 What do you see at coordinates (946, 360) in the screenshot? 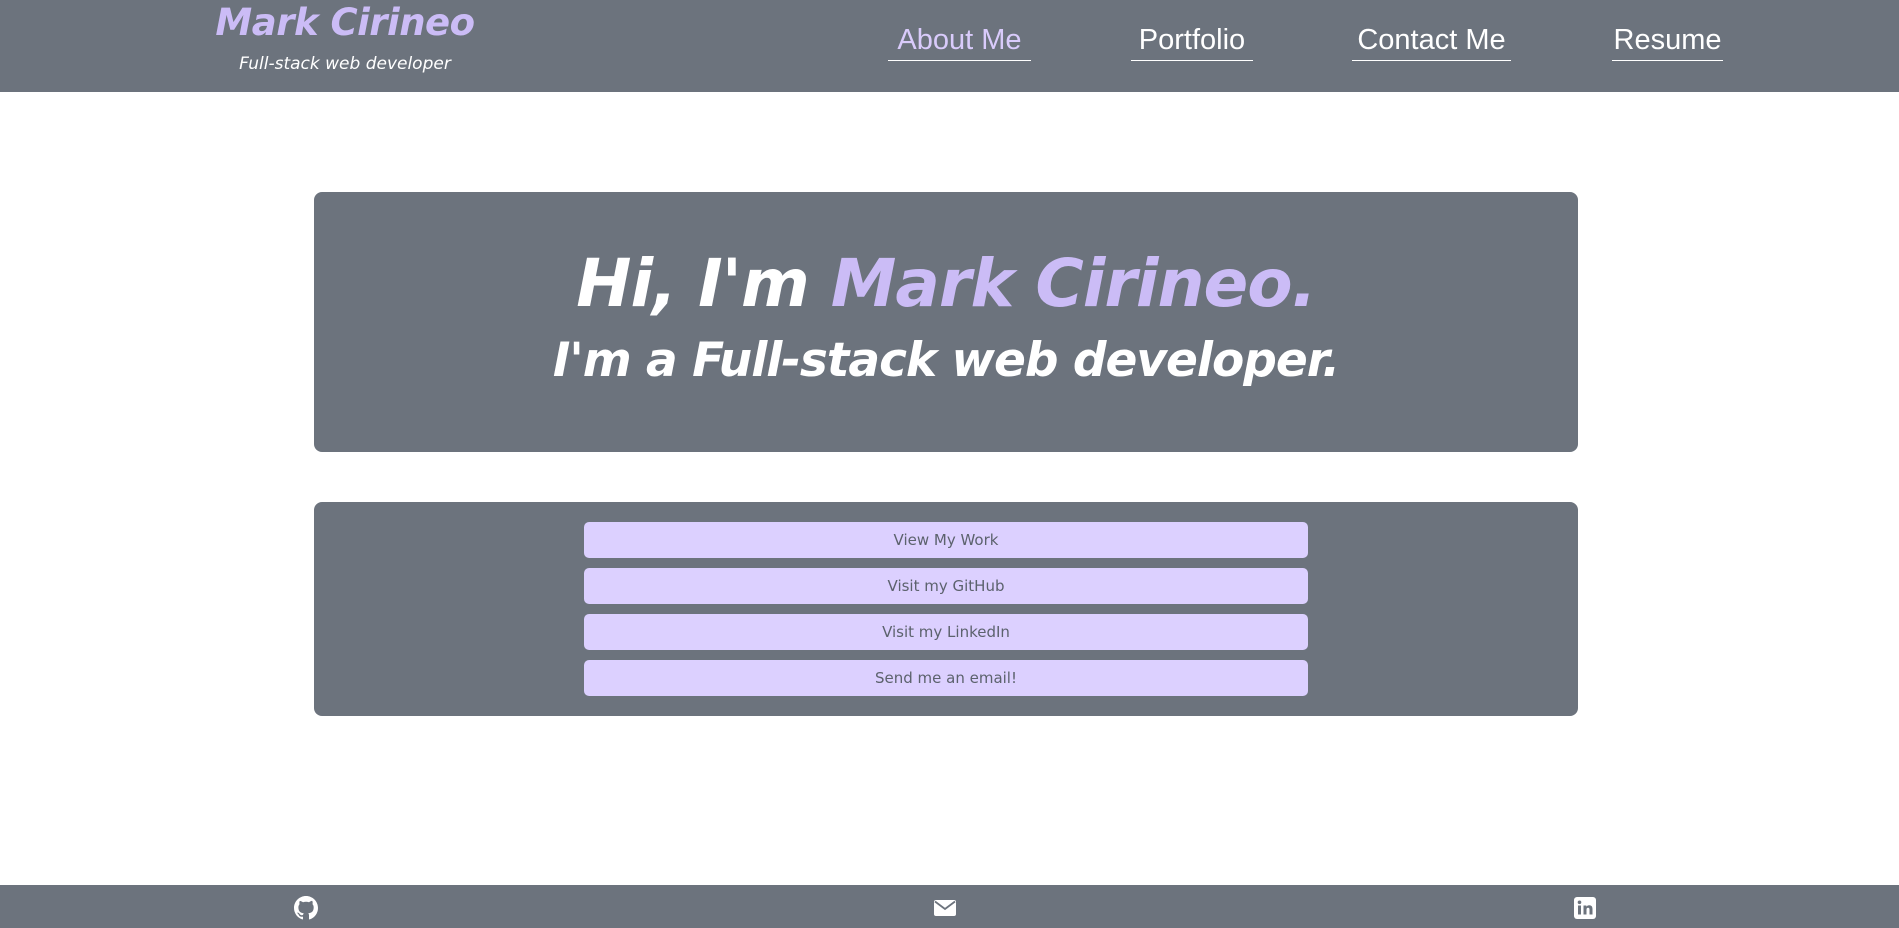
I see `hero-subtitle: I'm a Full-stack web developer.` at bounding box center [946, 360].